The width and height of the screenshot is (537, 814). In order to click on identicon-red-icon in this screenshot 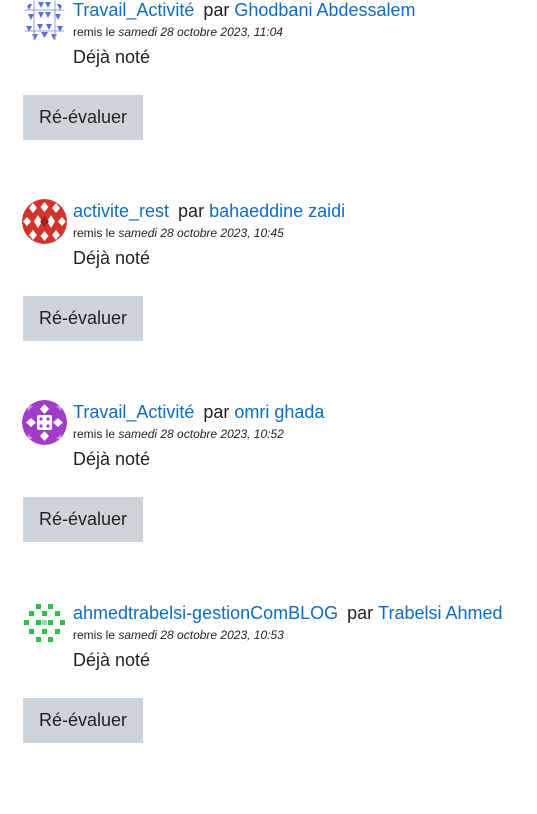, I will do `click(44, 221)`.